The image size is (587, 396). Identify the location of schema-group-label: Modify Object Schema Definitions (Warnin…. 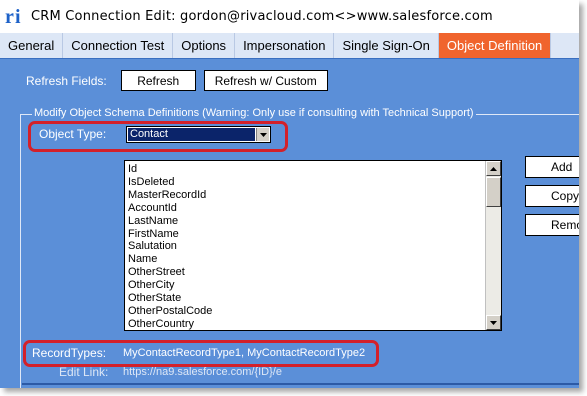
(254, 113).